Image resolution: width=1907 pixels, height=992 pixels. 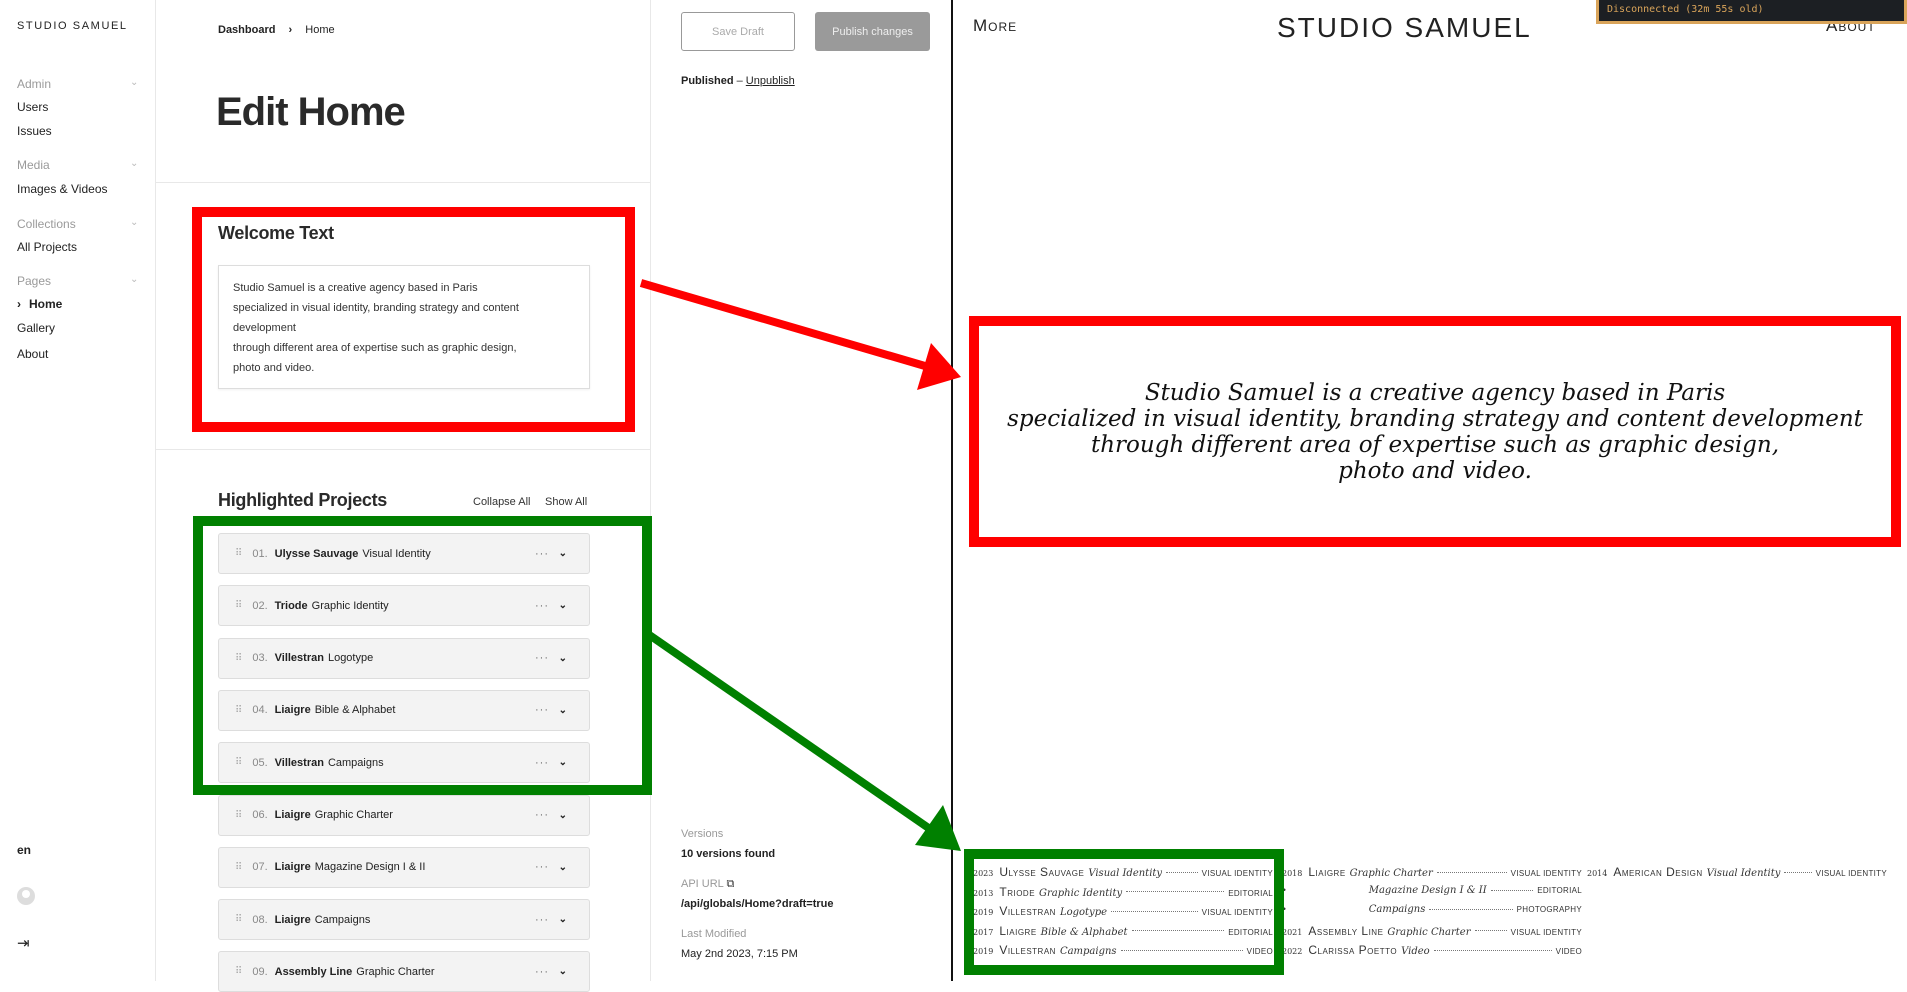 What do you see at coordinates (783, 324) in the screenshot?
I see `red-arrow-line` at bounding box center [783, 324].